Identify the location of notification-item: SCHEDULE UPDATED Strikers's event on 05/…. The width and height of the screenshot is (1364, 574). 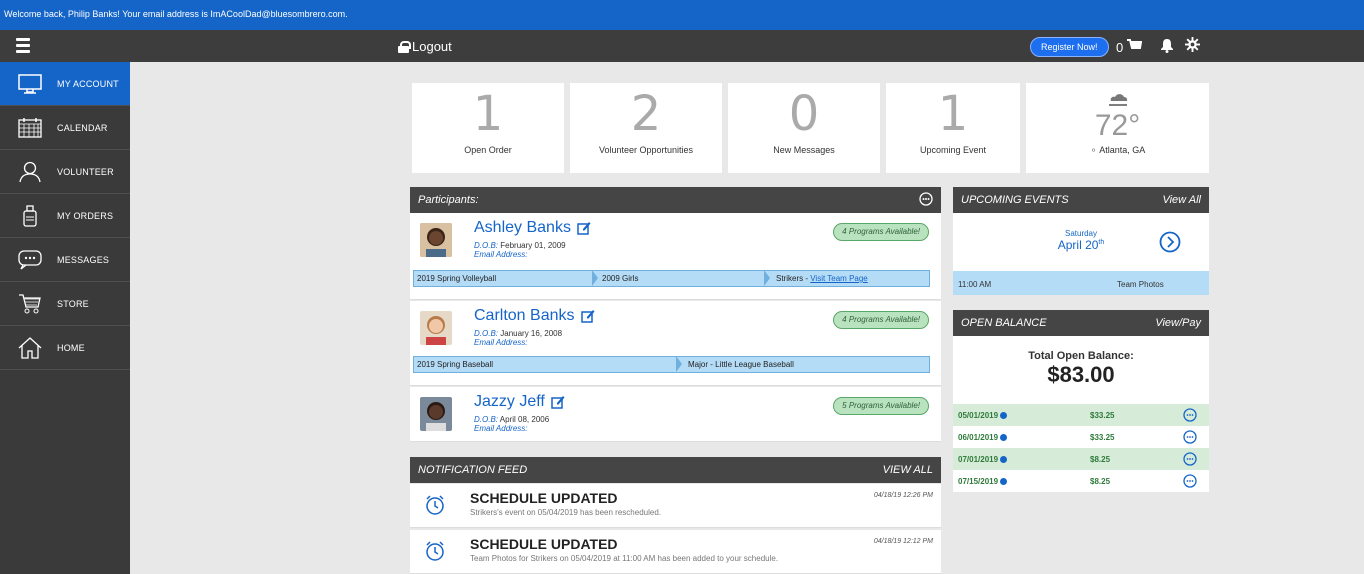
(675, 506).